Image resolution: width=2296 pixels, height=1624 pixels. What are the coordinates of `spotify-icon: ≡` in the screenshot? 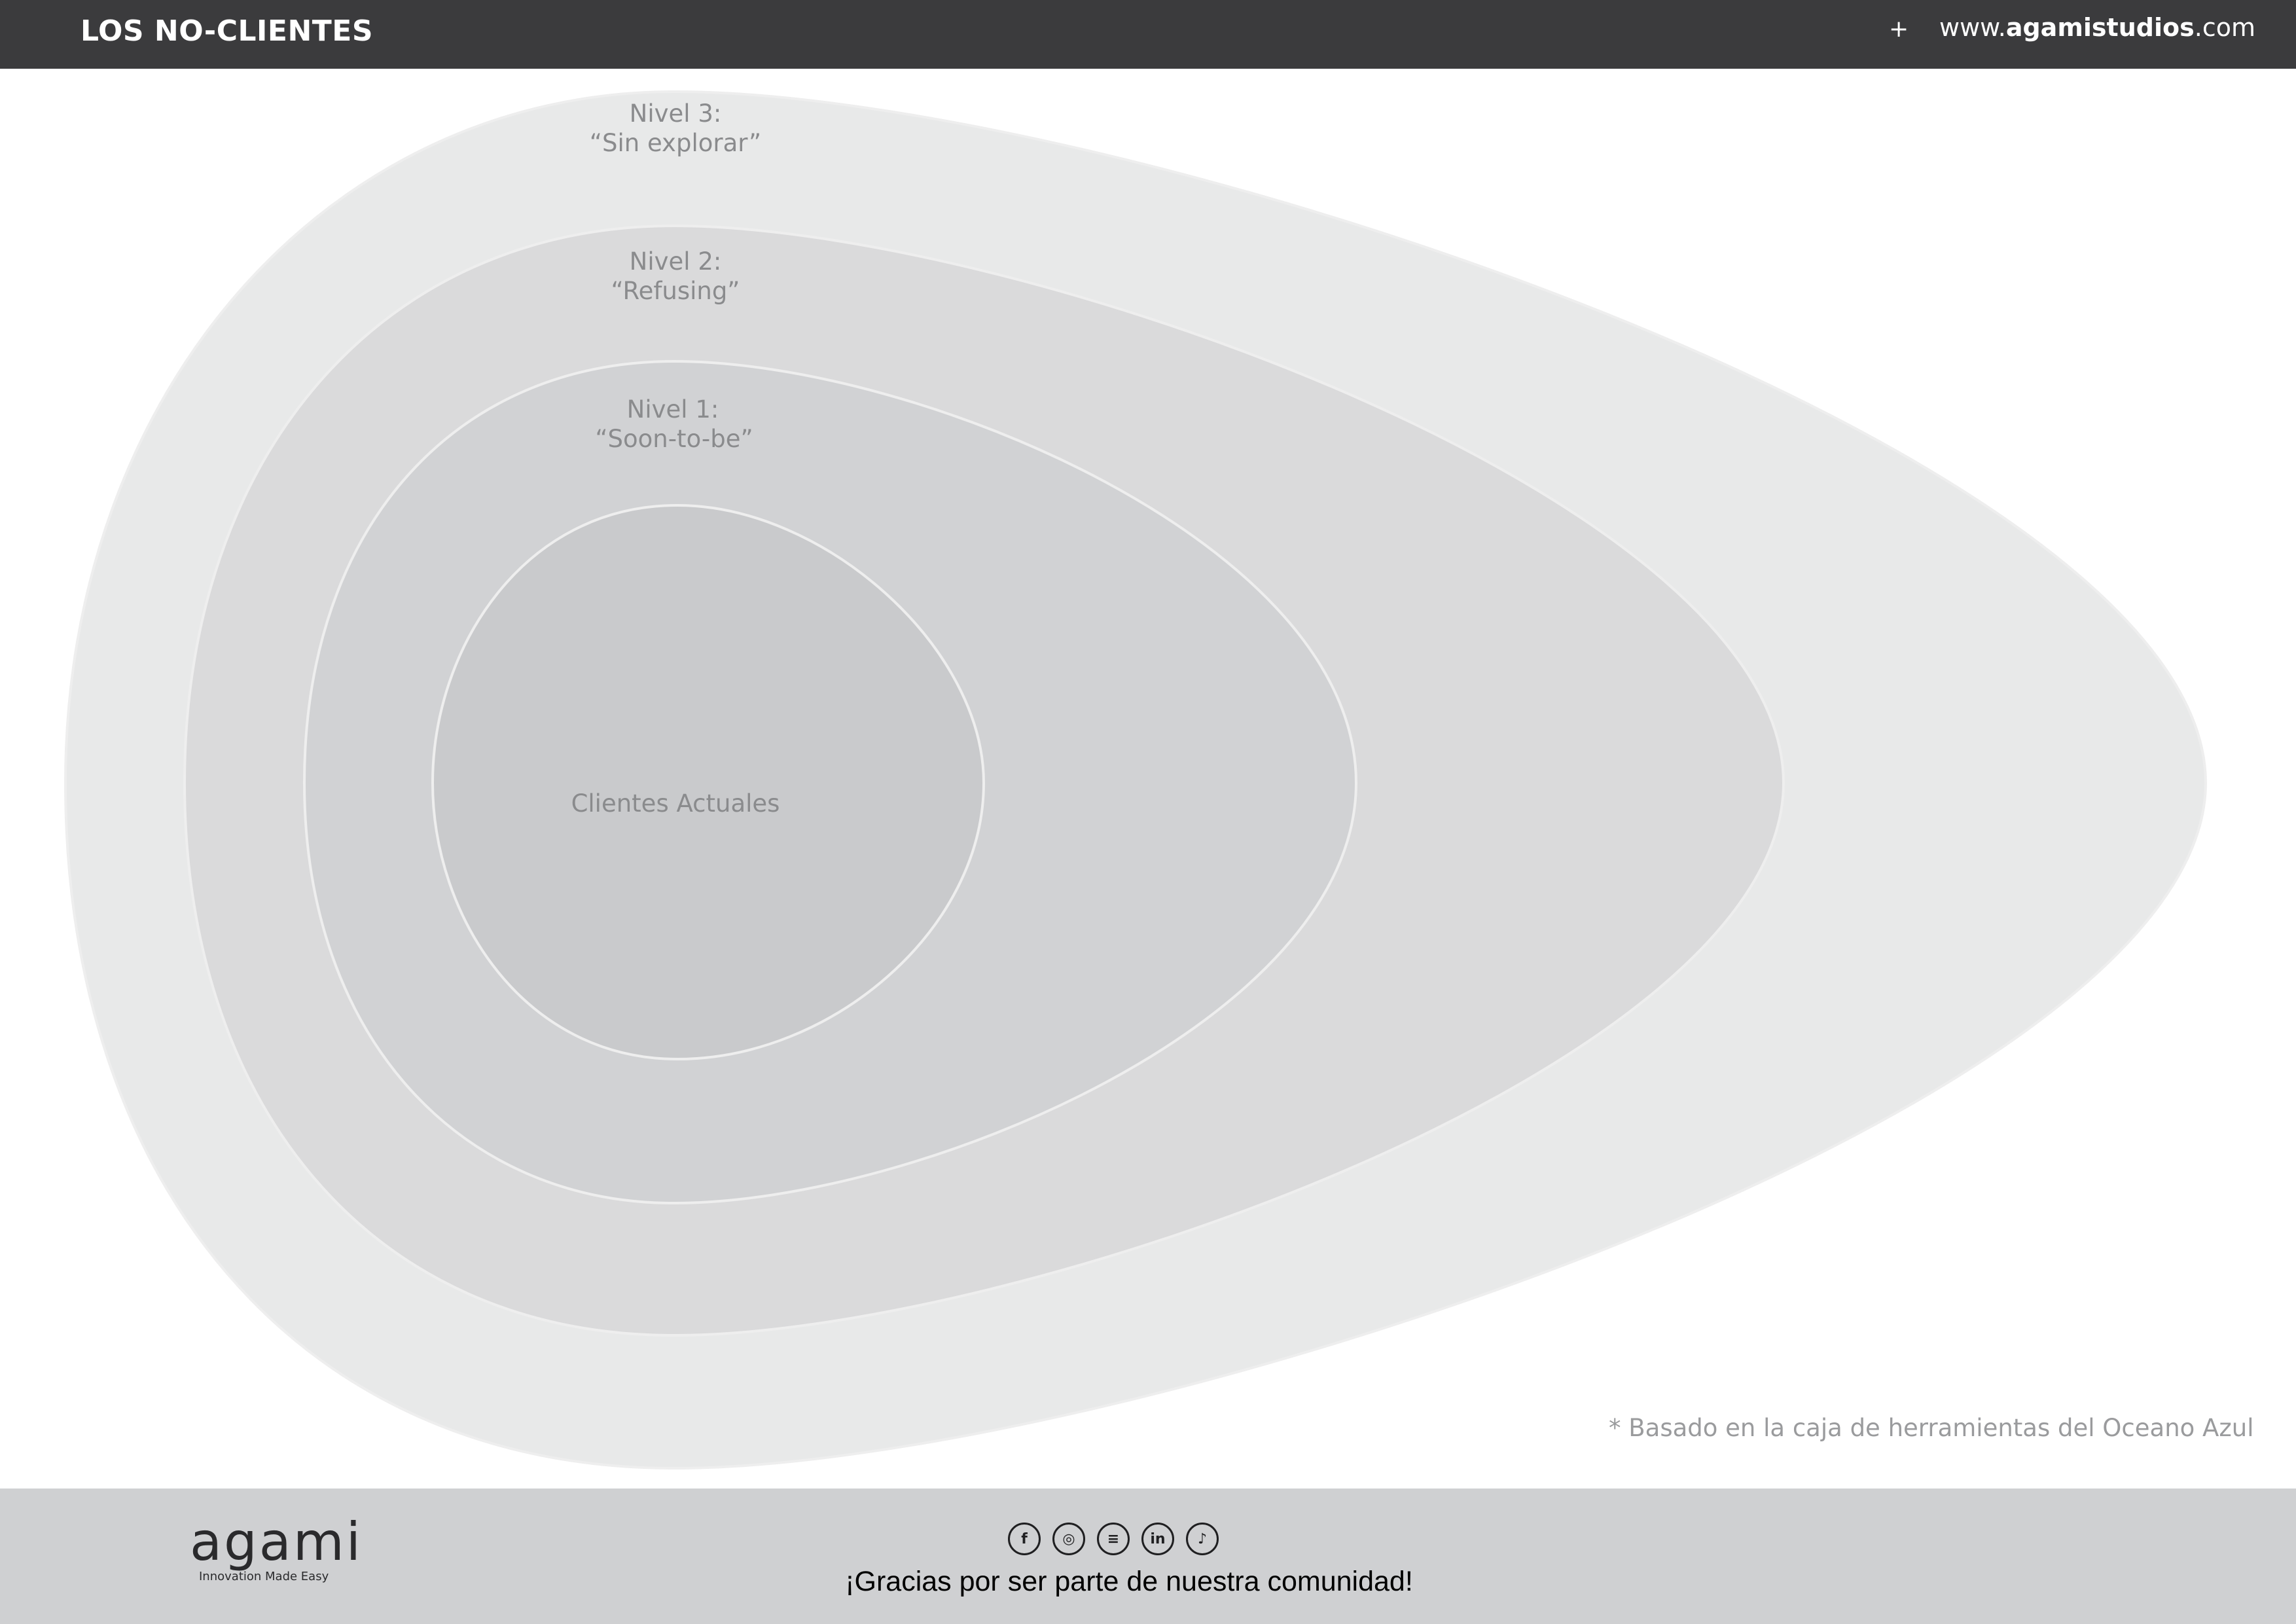 It's located at (1113, 1539).